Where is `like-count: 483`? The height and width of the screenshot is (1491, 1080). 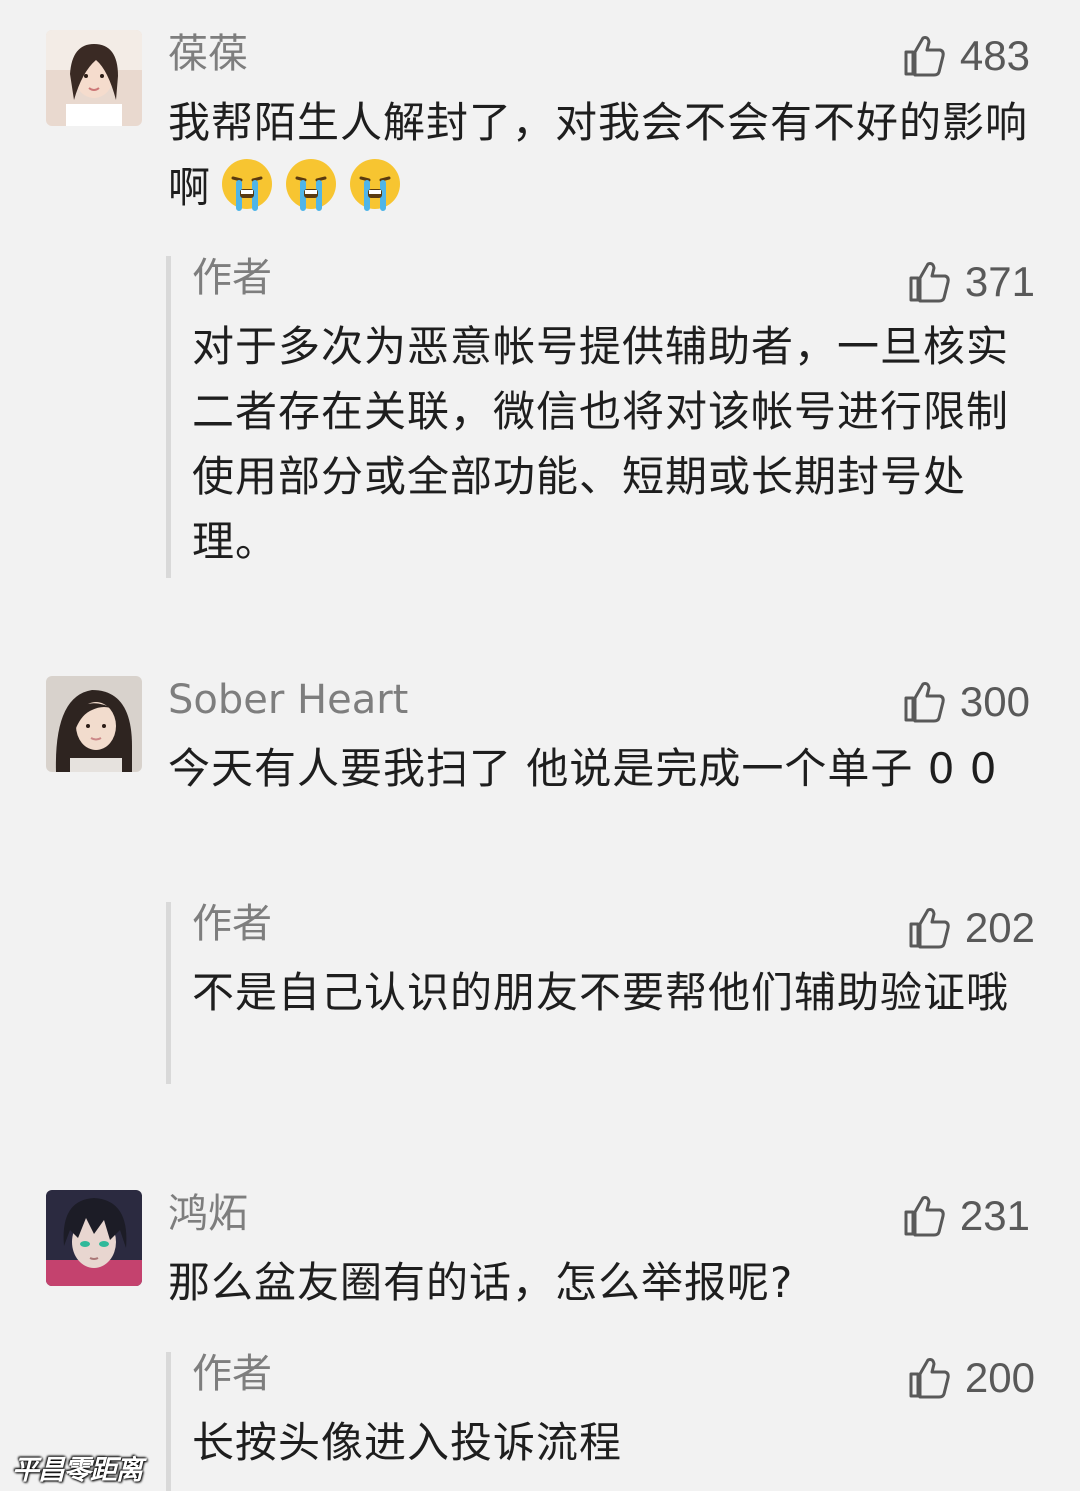 like-count: 483 is located at coordinates (994, 55).